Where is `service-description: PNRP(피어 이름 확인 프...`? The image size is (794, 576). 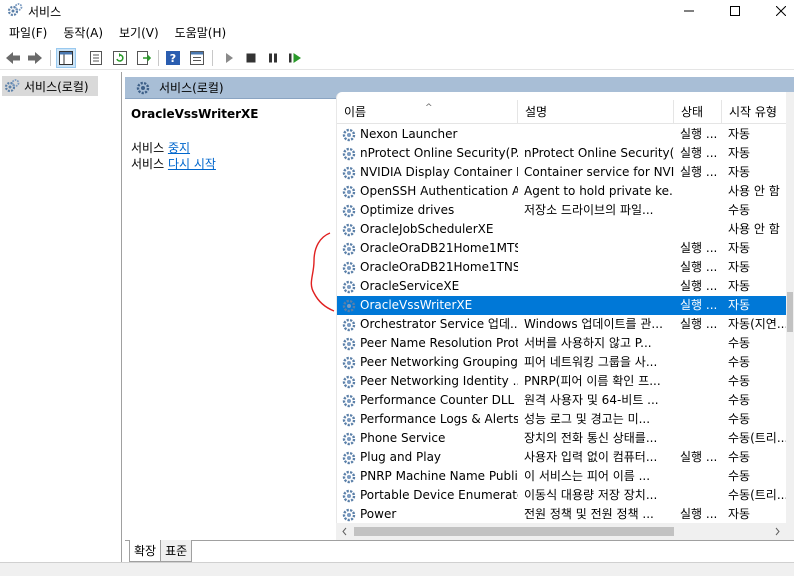
service-description: PNRP(피어 이름 확인 프... is located at coordinates (592, 381).